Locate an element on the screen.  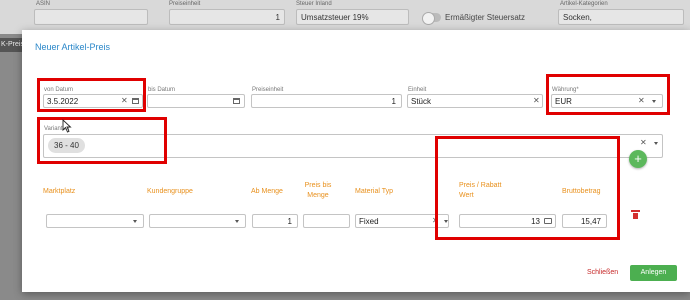
from-date-value: 3.5.2022 is located at coordinates (63, 101).